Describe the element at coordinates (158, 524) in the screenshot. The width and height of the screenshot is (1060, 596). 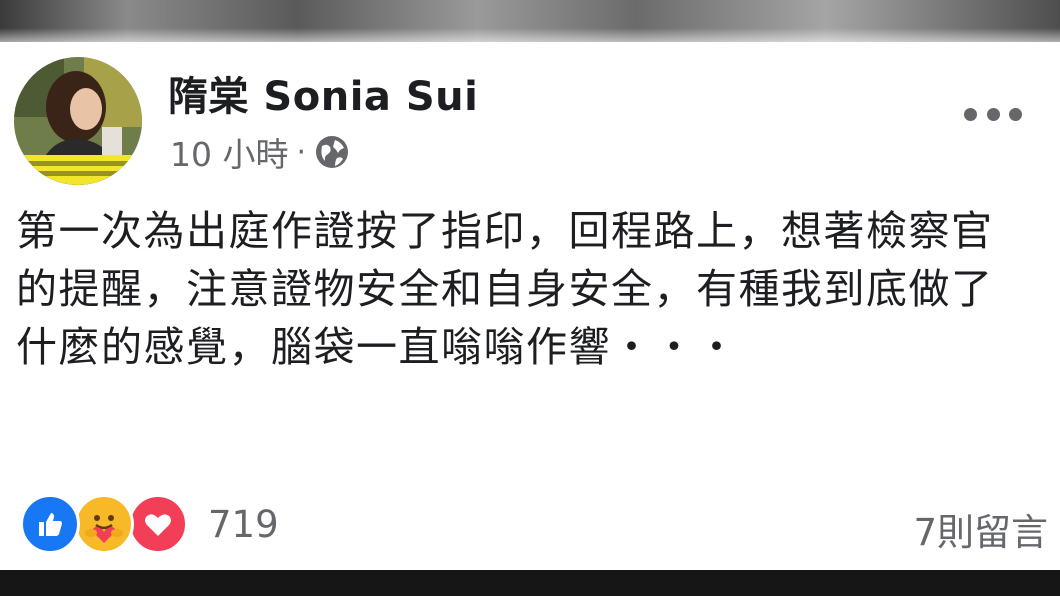
I see `love-icon` at that location.